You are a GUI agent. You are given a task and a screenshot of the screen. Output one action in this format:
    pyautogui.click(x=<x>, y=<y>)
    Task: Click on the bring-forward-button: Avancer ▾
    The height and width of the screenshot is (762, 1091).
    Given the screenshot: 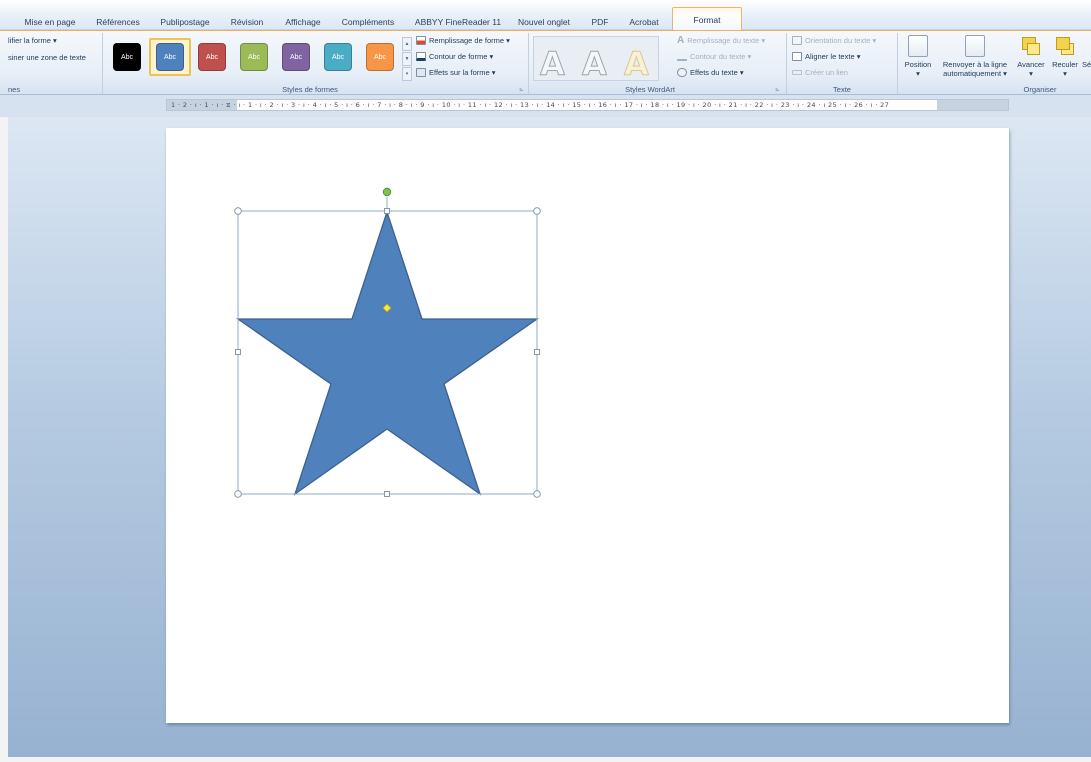 What is the action you would take?
    pyautogui.click(x=1031, y=56)
    